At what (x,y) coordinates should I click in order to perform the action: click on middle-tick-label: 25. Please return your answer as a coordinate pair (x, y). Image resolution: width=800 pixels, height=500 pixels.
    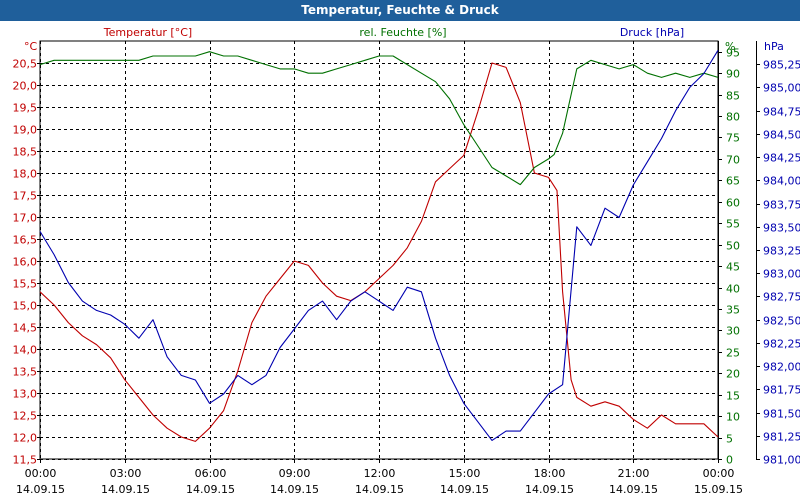
    Looking at the image, I should click on (733, 353).